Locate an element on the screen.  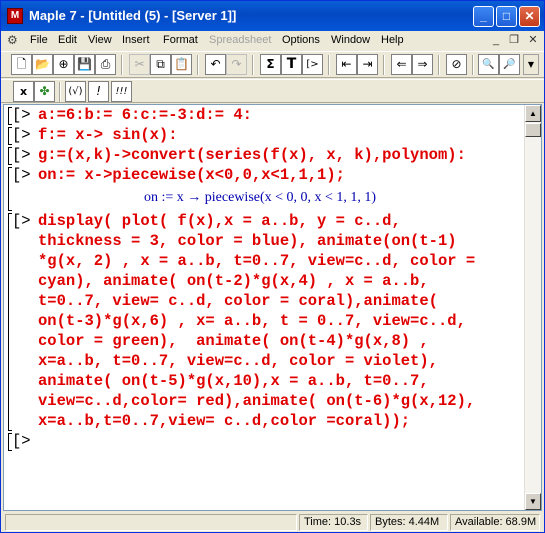
back-icon: ⇐ is located at coordinates (401, 64).